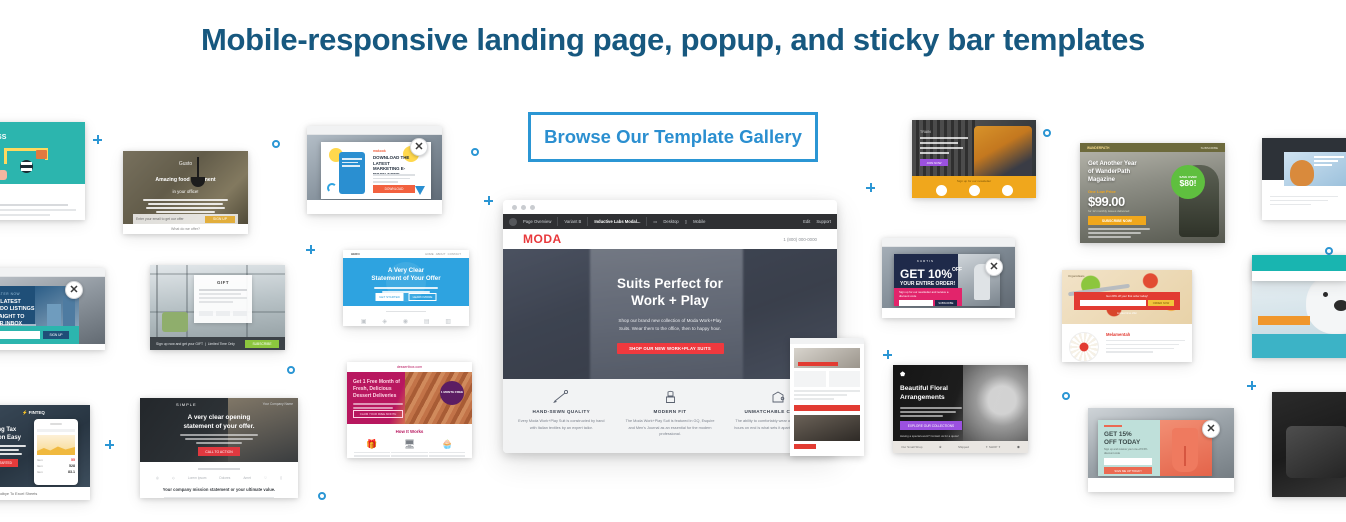  I want to click on thumb-headline-2: statement of your offer., so click(219, 426).